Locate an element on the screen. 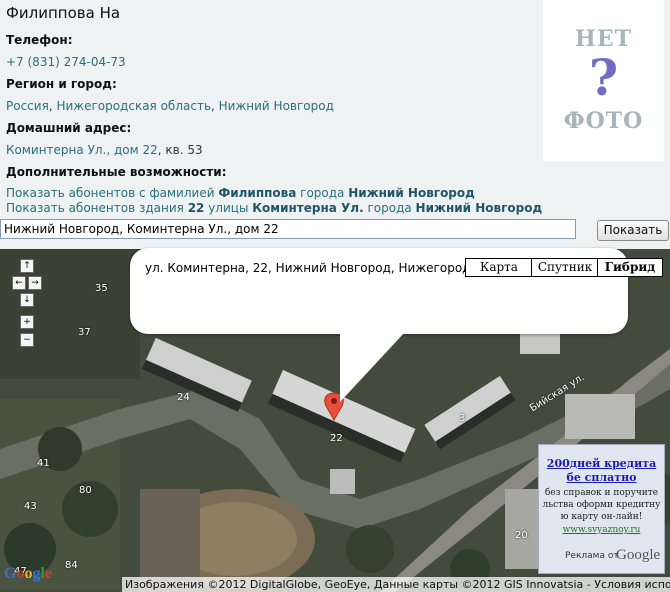 Image resolution: width=670 pixels, height=592 pixels. phone-label: Телефон: is located at coordinates (39, 40).